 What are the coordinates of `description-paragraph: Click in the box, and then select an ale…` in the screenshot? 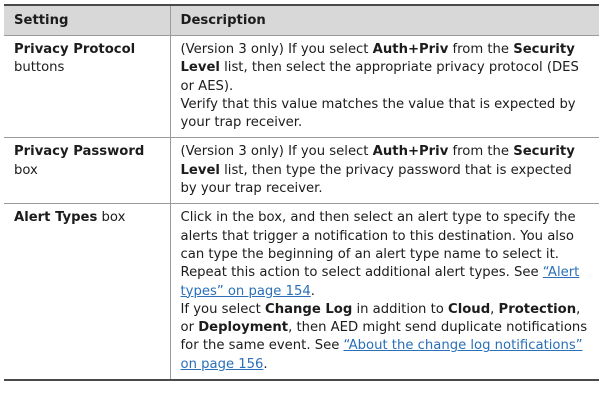 It's located at (386, 254).